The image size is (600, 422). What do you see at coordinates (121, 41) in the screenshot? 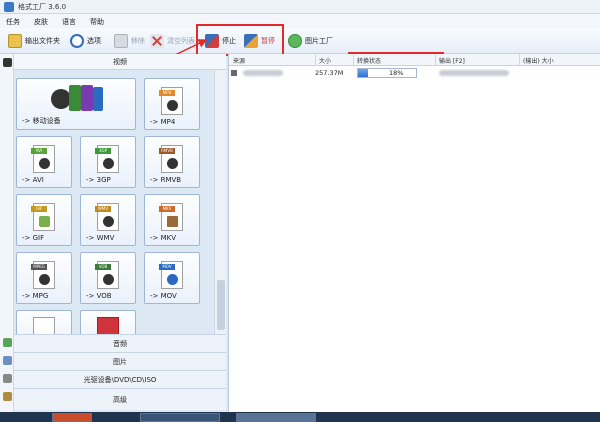
I see `remove-icon` at bounding box center [121, 41].